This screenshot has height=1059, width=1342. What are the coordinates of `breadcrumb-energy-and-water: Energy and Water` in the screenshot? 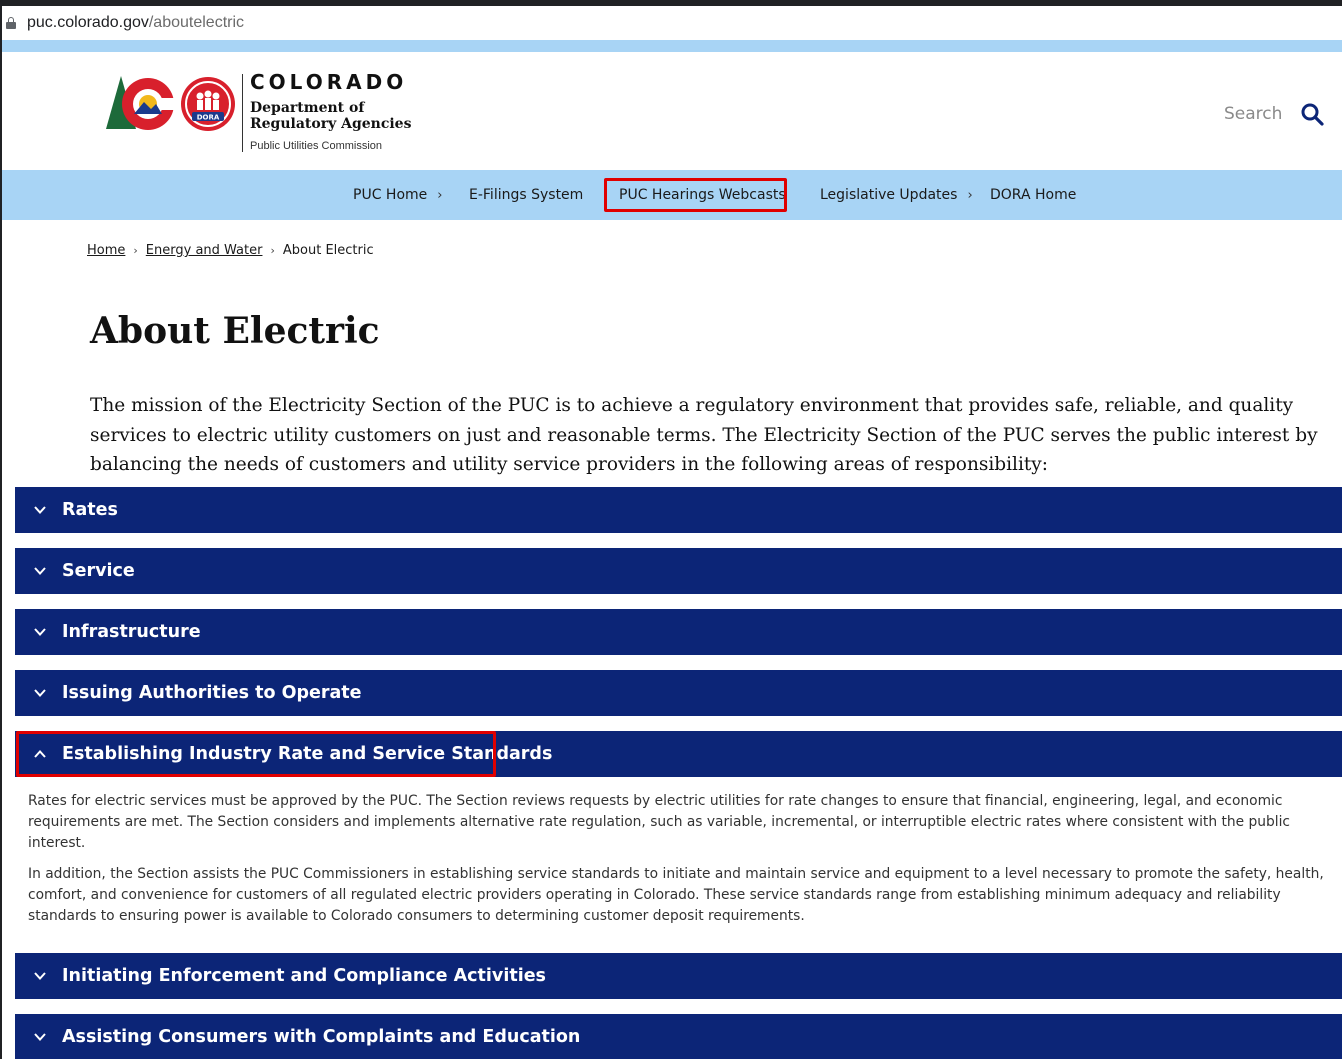 It's located at (204, 250).